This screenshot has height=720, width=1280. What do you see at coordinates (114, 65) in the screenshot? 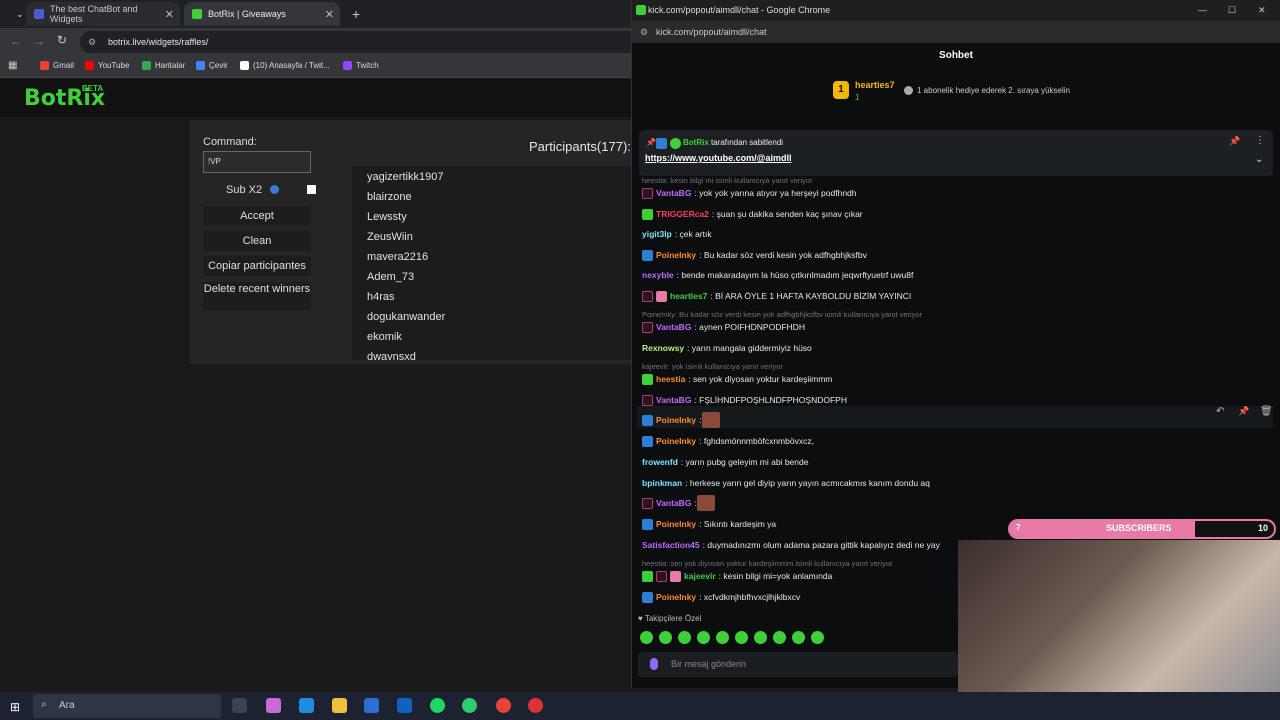
I see `bookmark-label: YouTube` at bounding box center [114, 65].